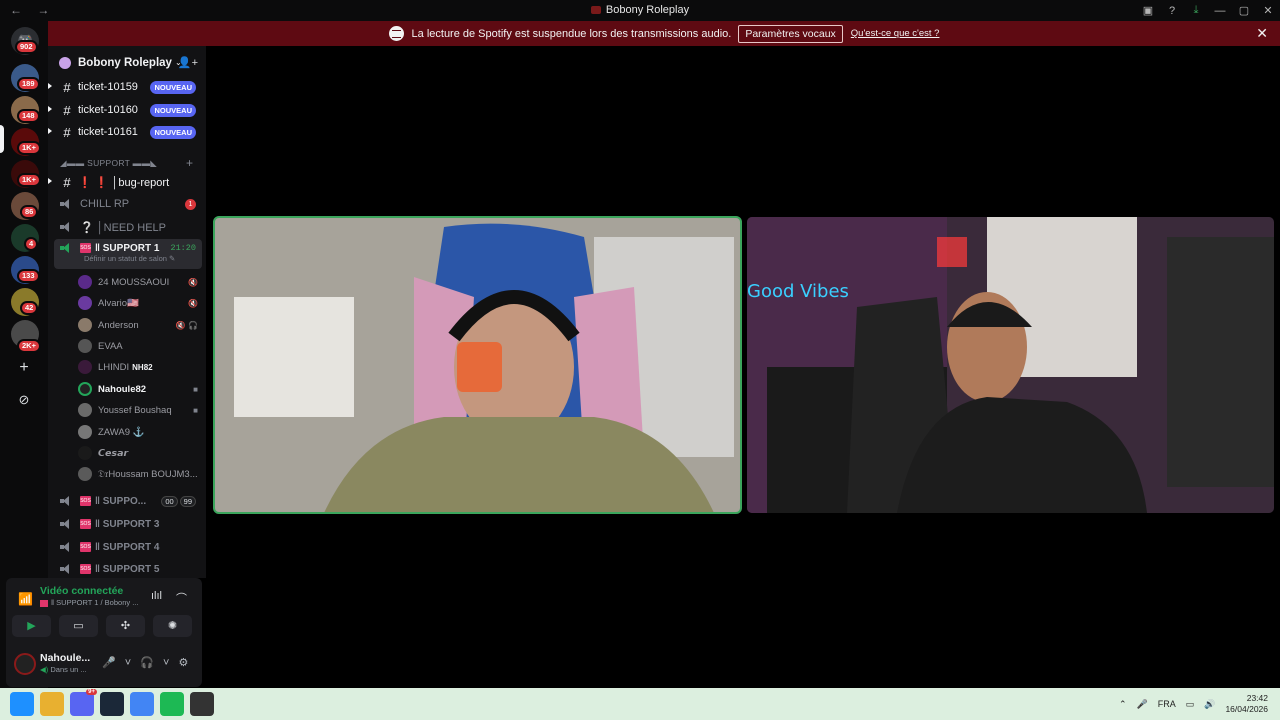  Describe the element at coordinates (140, 303) in the screenshot. I see `voice-user: Alvario🇺🇸 🔇` at that location.